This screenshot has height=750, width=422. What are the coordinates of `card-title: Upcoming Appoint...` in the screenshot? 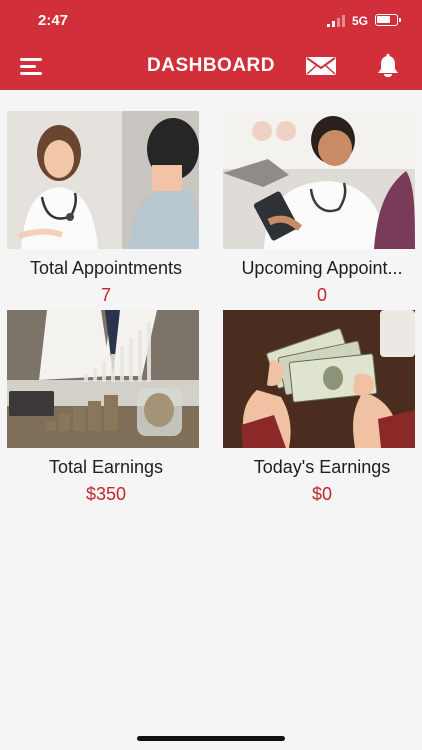 It's located at (322, 268).